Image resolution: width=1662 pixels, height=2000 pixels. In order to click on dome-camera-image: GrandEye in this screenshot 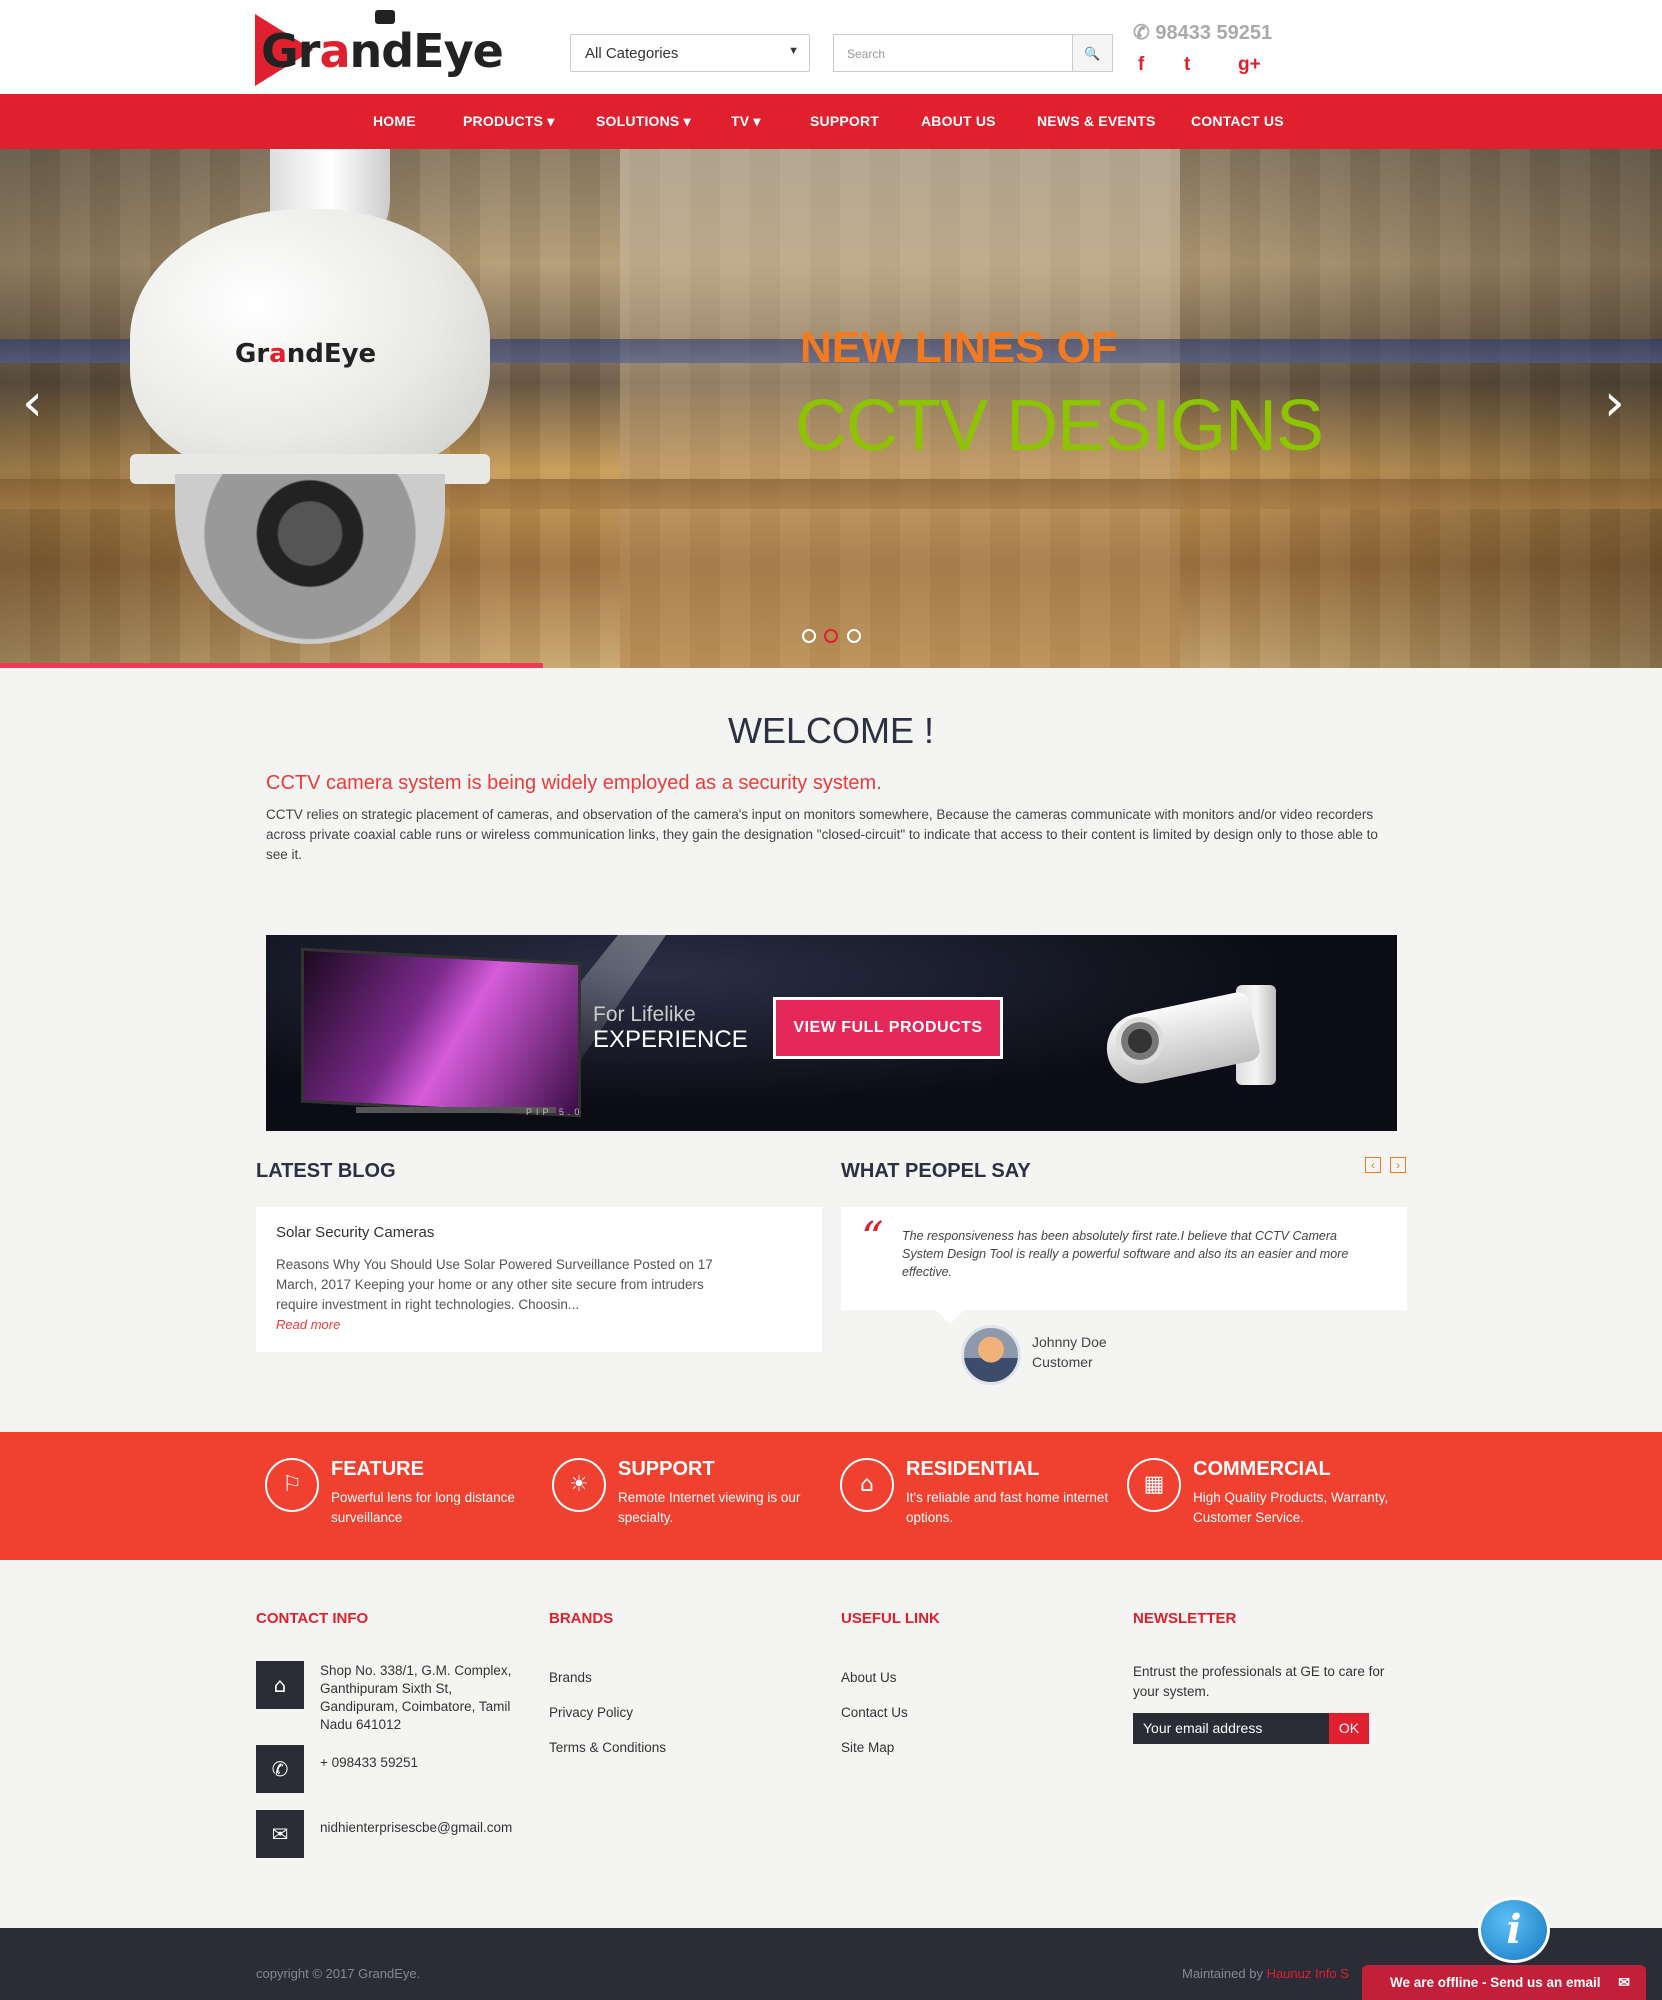, I will do `click(310, 396)`.